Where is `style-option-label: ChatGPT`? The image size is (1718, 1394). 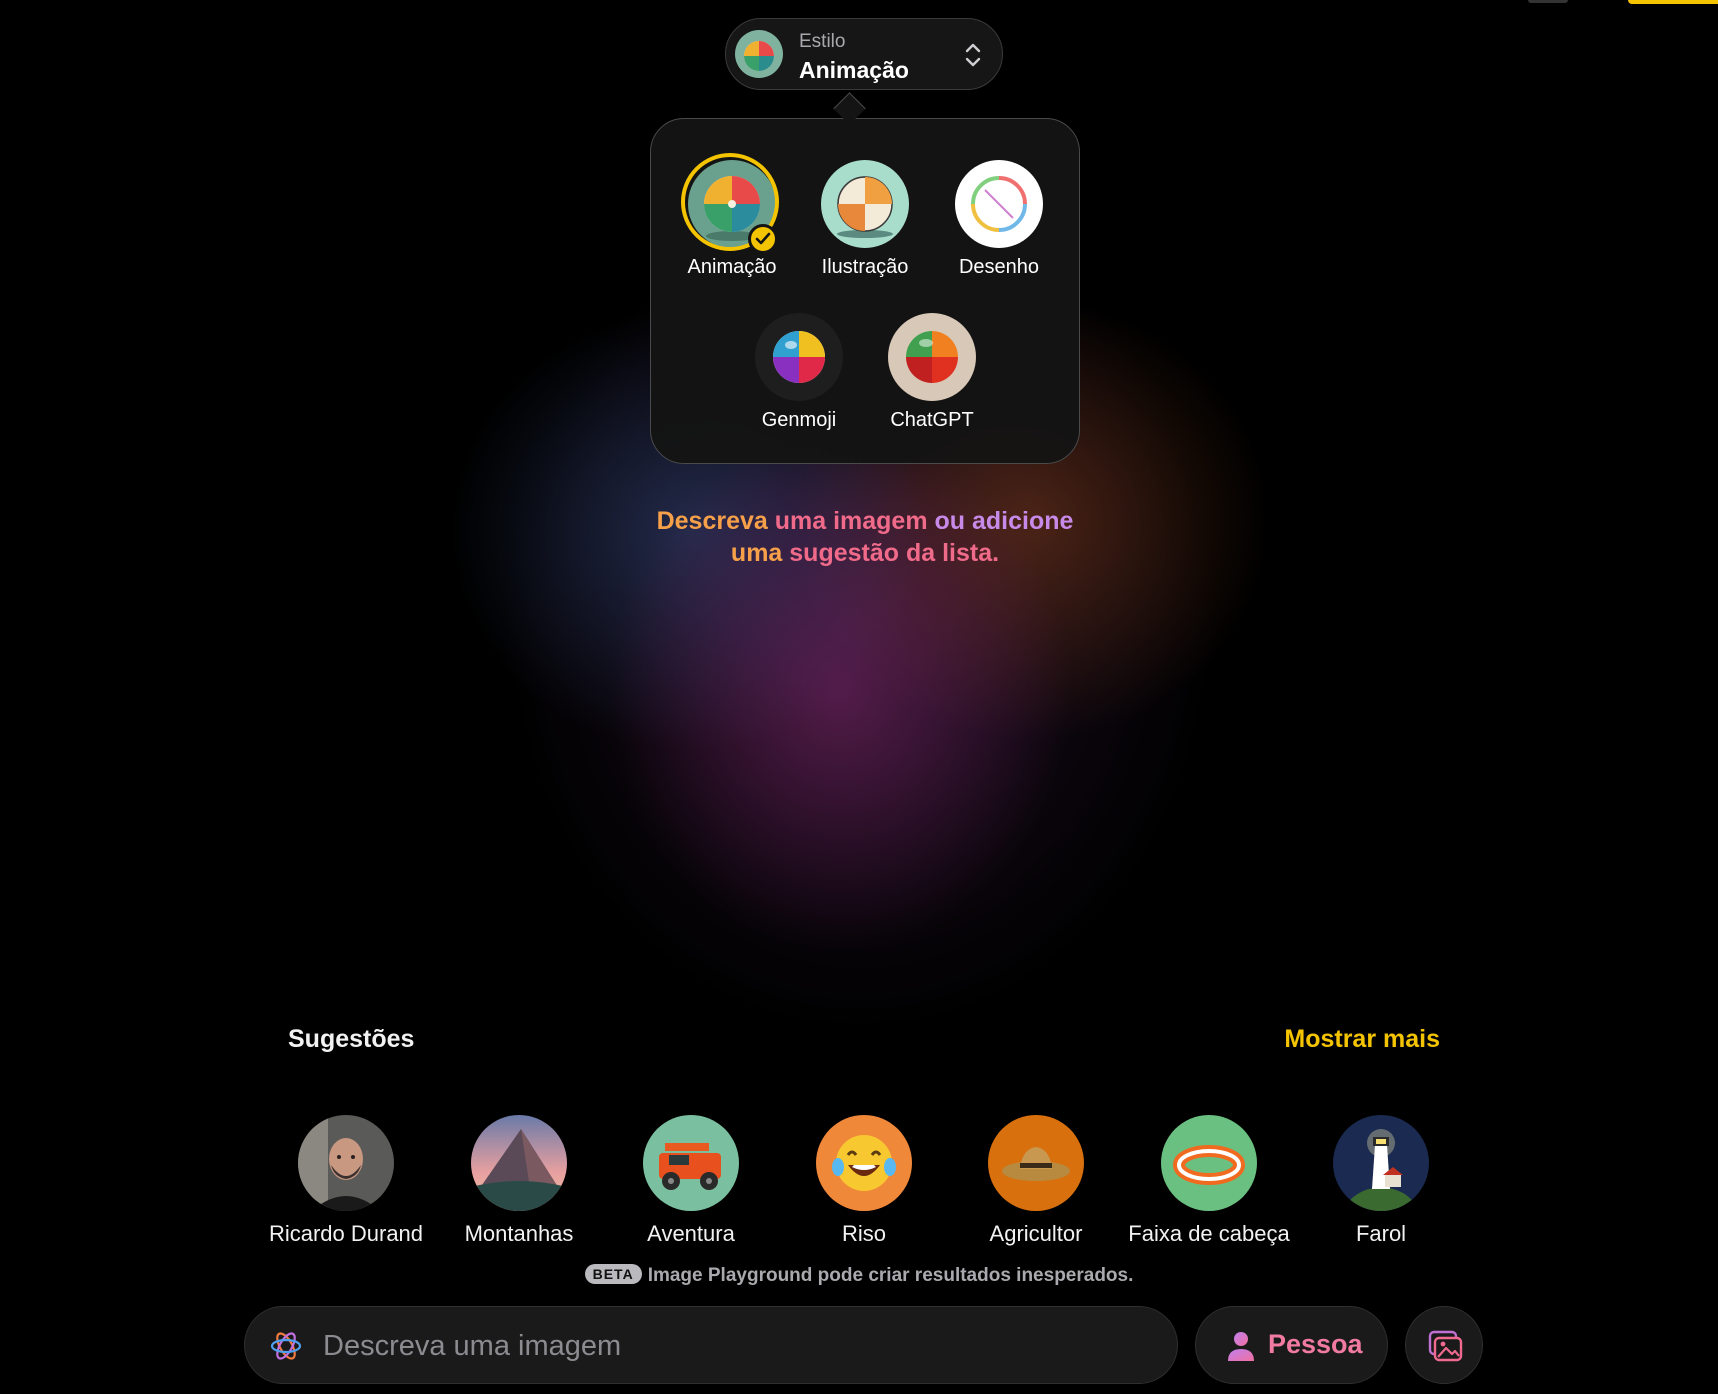 style-option-label: ChatGPT is located at coordinates (932, 420).